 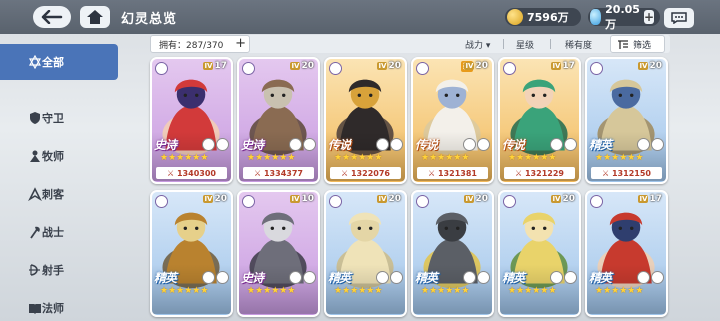 I want to click on sidebar-item-all: 全部, so click(x=59, y=62).